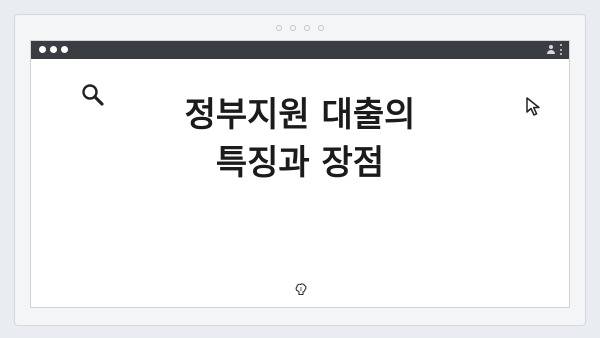 The image size is (600, 338). I want to click on user-icon, so click(551, 49).